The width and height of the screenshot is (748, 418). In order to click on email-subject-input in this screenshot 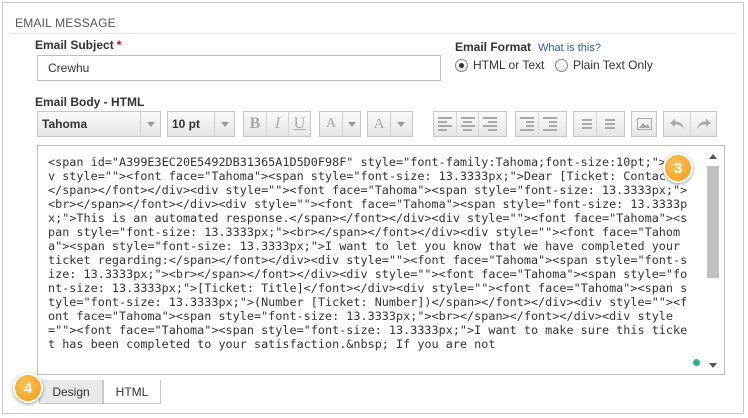, I will do `click(239, 68)`.